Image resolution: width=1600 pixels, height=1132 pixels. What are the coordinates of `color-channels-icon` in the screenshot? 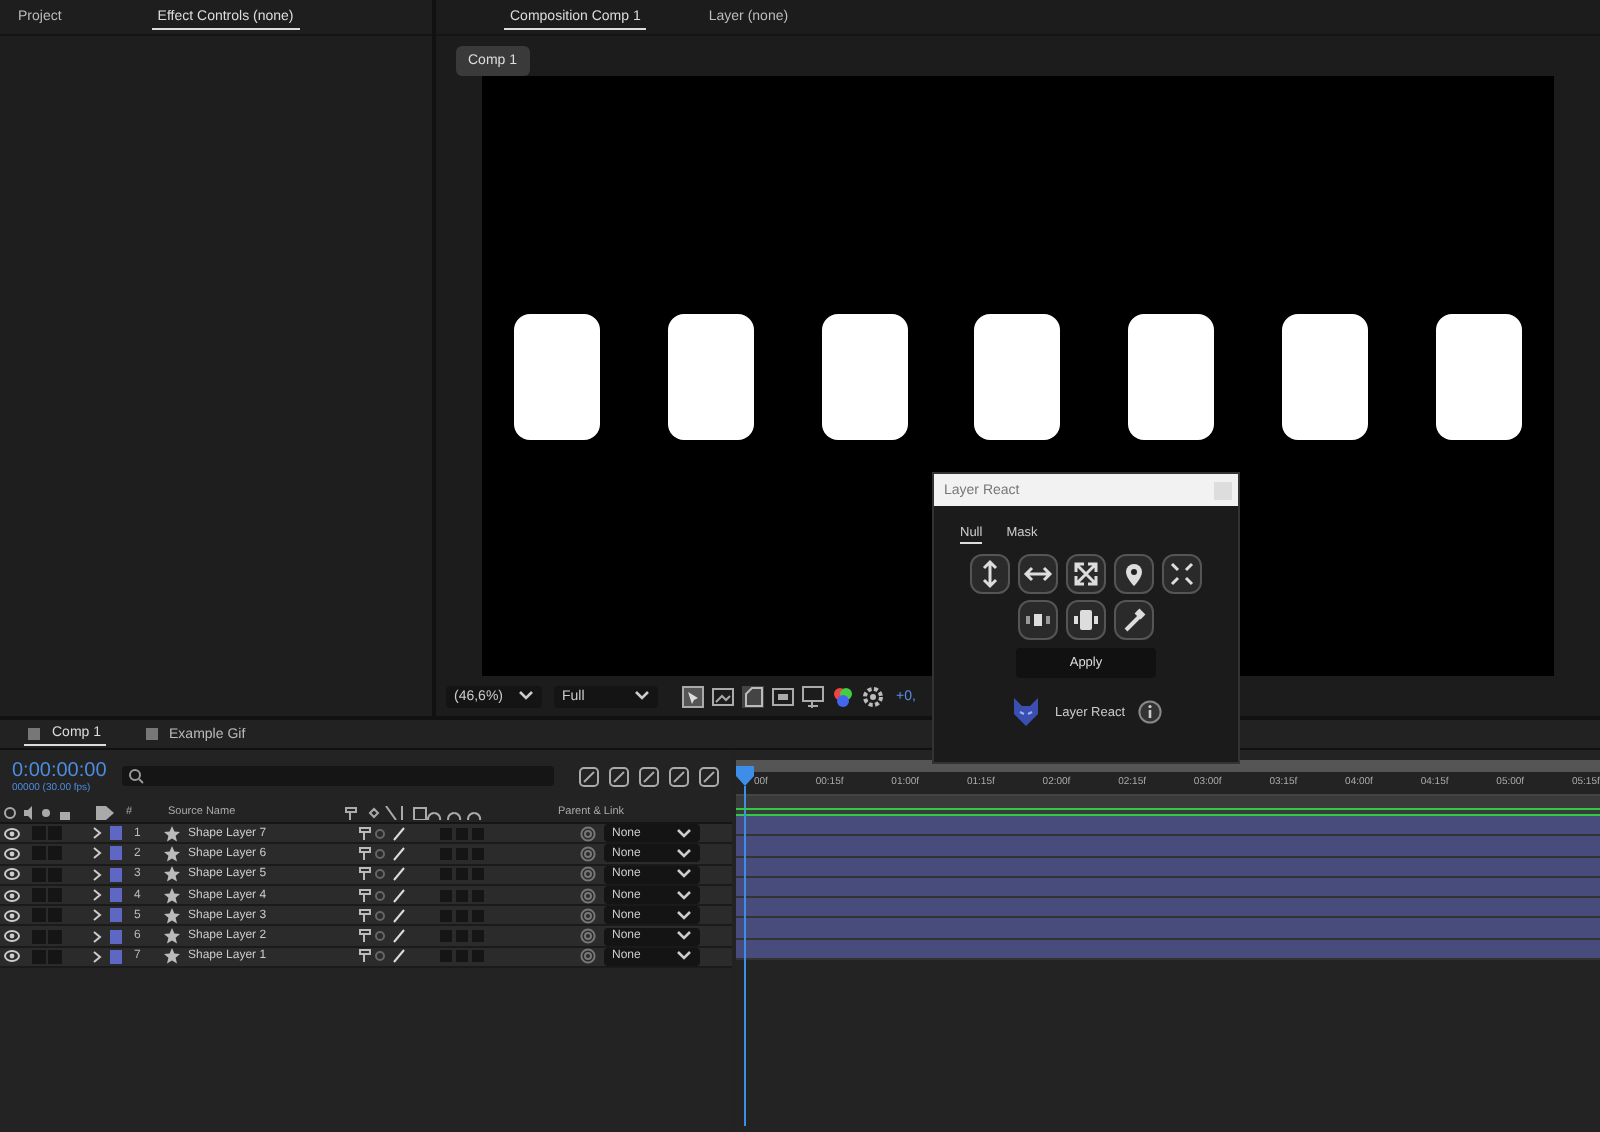 It's located at (843, 696).